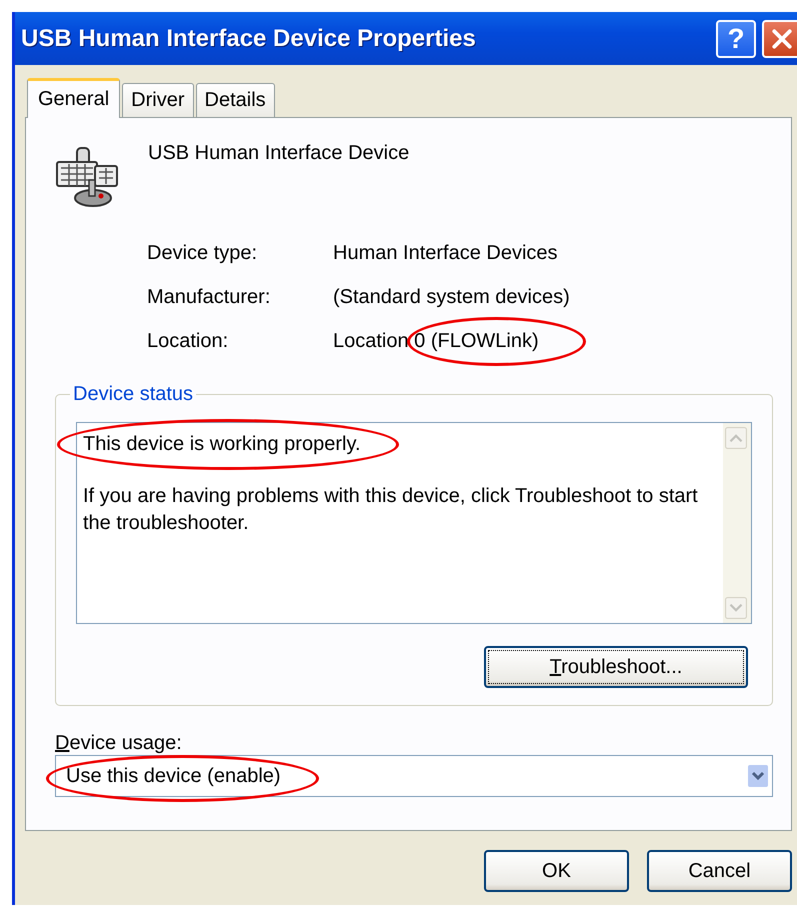  I want to click on tab: Details, so click(235, 100).